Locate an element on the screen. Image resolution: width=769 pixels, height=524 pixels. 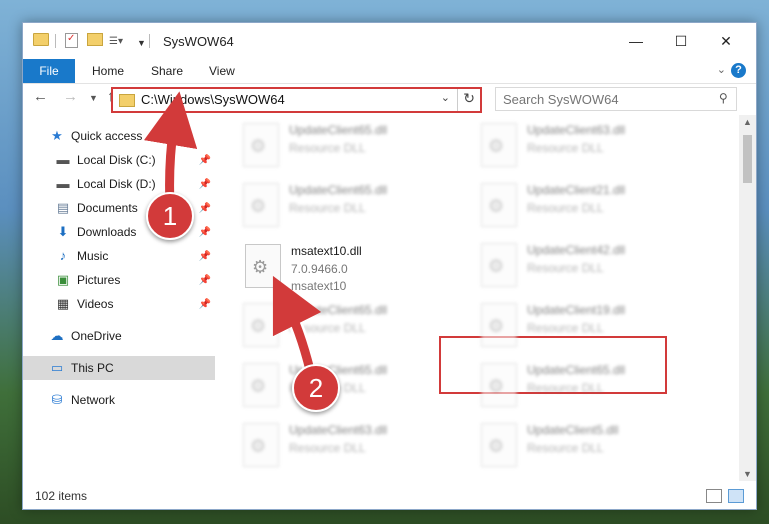
details-view-icon is located at coordinates (714, 496).